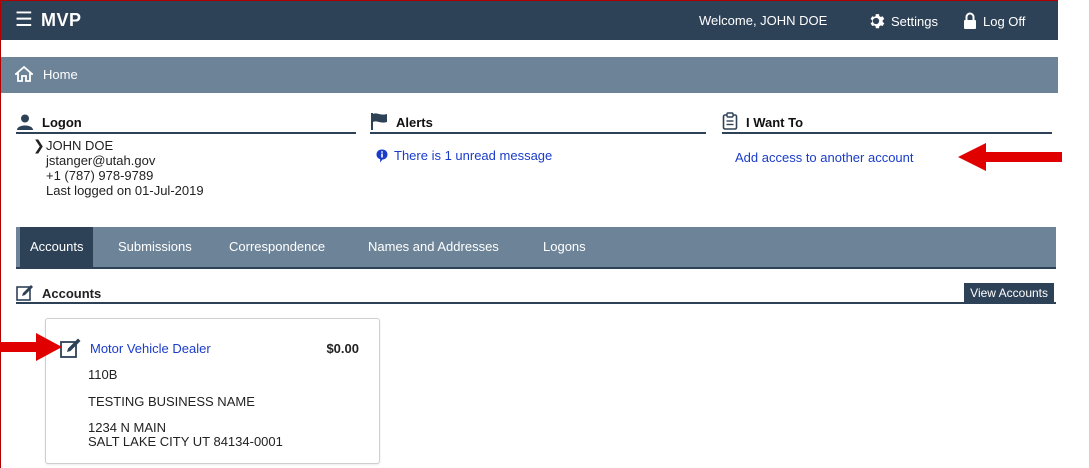 The height and width of the screenshot is (468, 1089). Describe the element at coordinates (72, 293) in the screenshot. I see `accounts-heading: Accounts` at that location.